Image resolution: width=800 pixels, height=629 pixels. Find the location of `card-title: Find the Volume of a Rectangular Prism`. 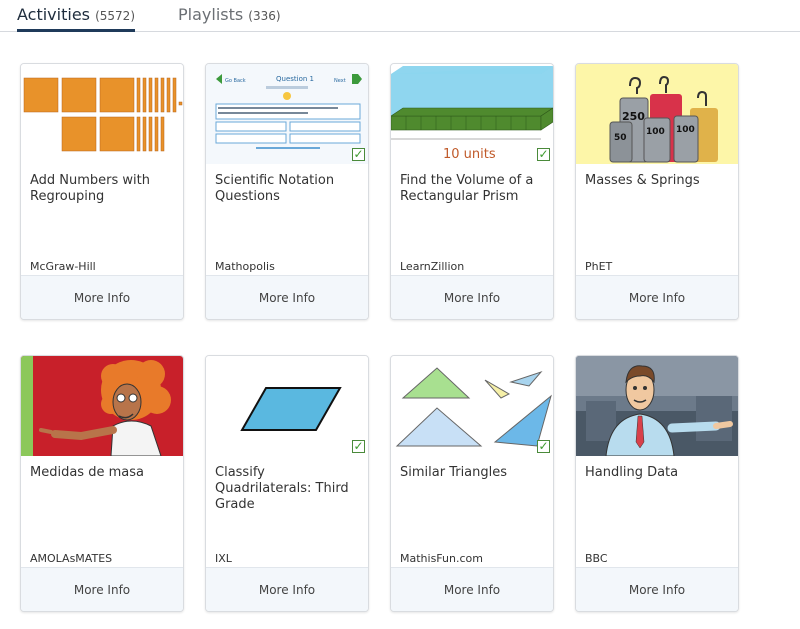

card-title: Find the Volume of a Rectangular Prism is located at coordinates (473, 189).